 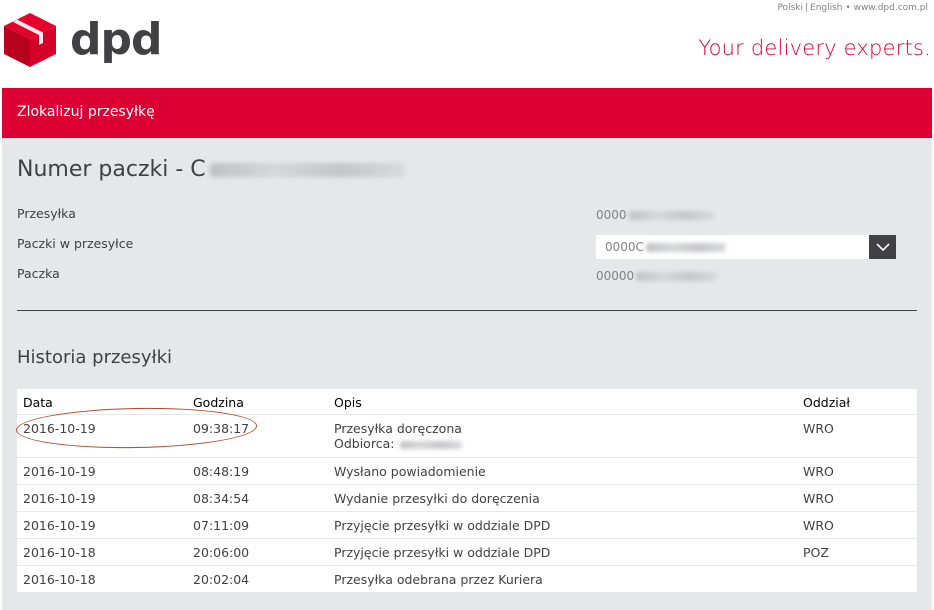 What do you see at coordinates (746, 247) in the screenshot?
I see `parcel-select: 0000C` at bounding box center [746, 247].